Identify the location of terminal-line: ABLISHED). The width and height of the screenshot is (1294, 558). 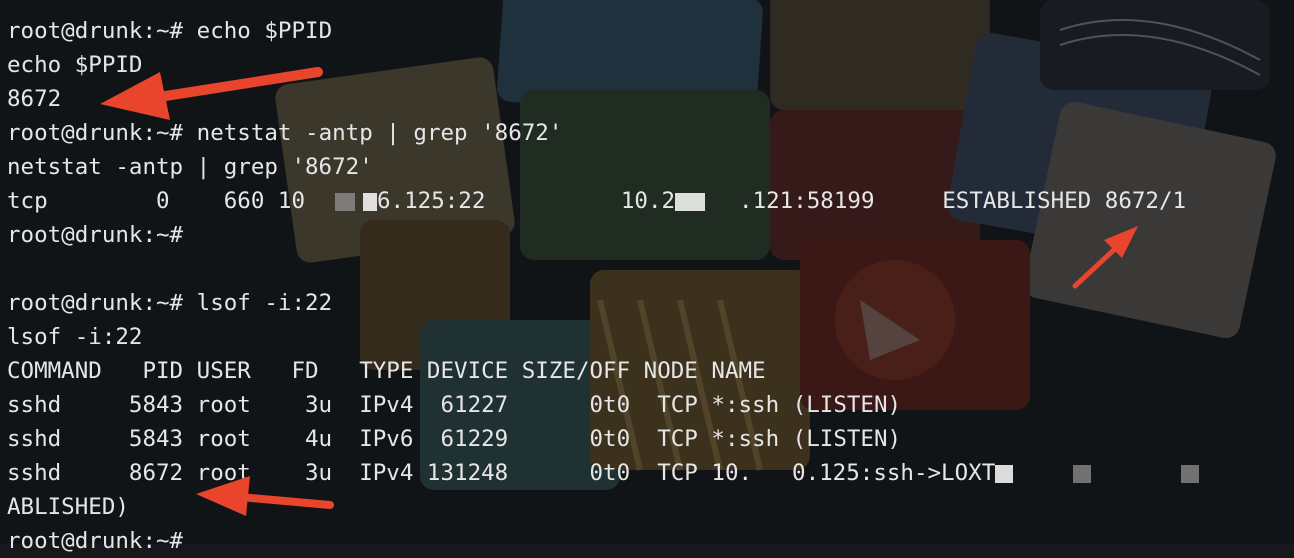
(68, 507).